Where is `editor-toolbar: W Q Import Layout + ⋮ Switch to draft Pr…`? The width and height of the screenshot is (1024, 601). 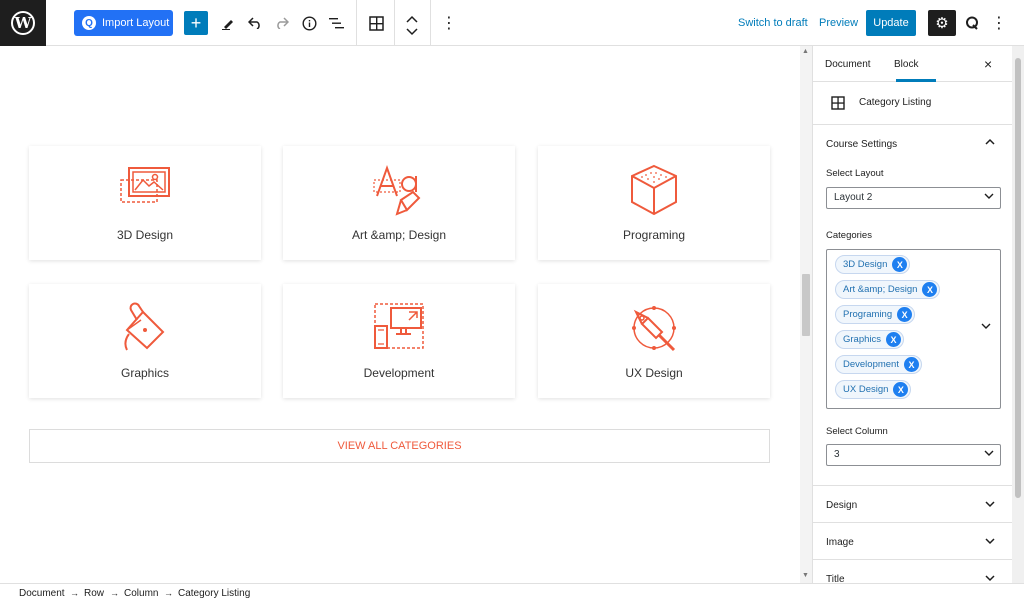 editor-toolbar: W Q Import Layout + ⋮ Switch to draft Pr… is located at coordinates (512, 23).